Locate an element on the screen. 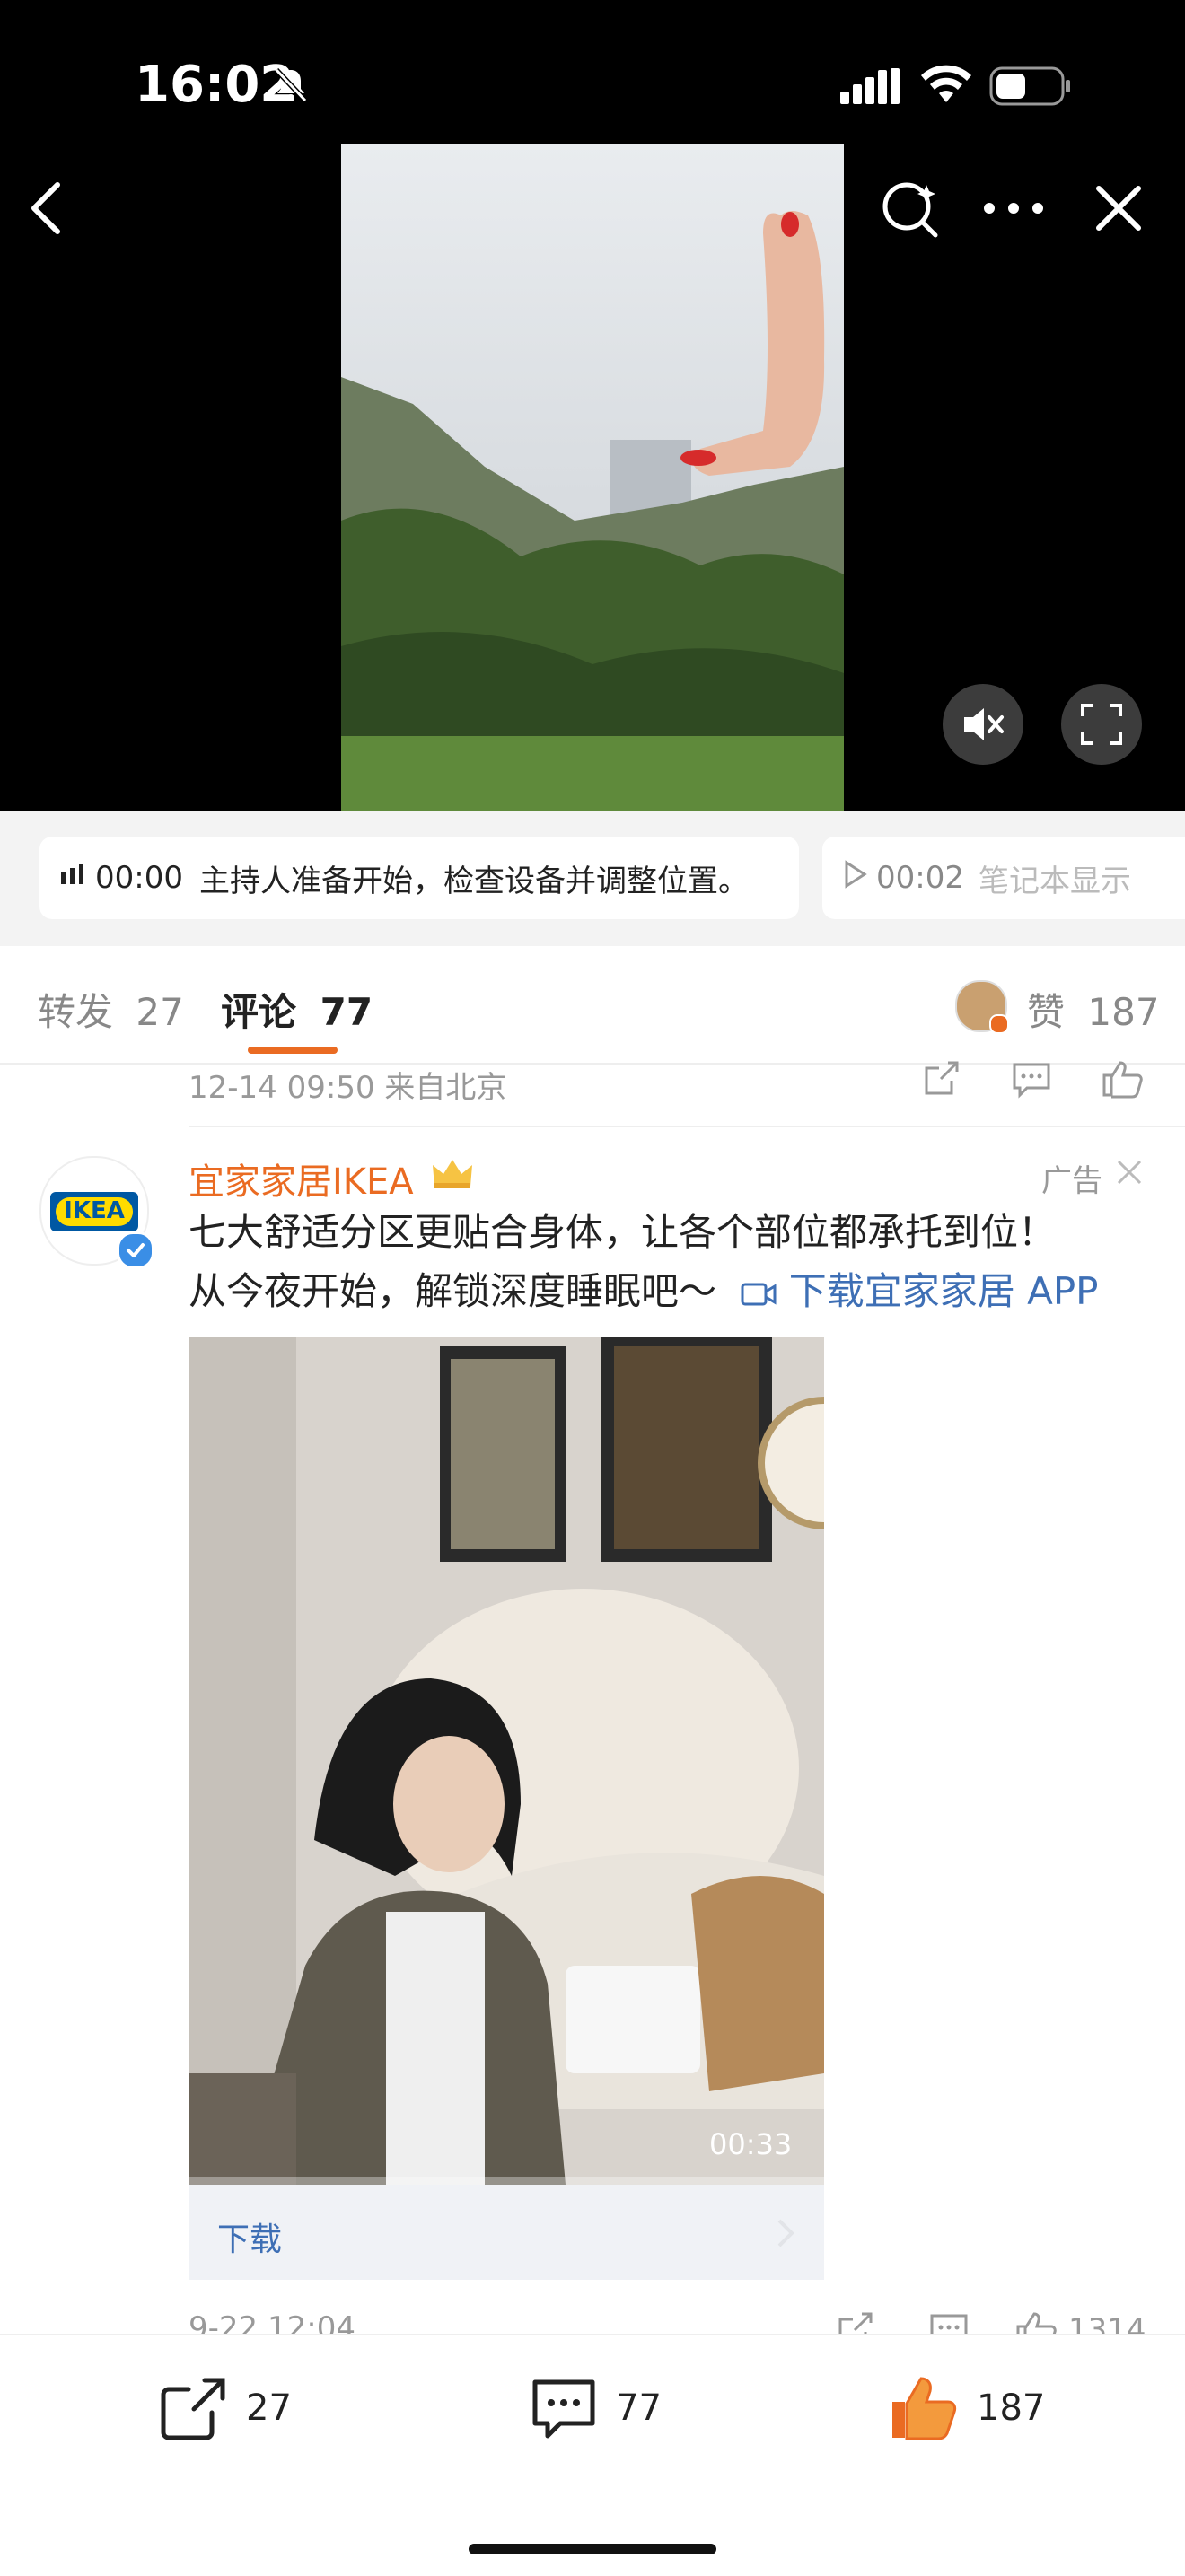  mute-button is located at coordinates (983, 724).